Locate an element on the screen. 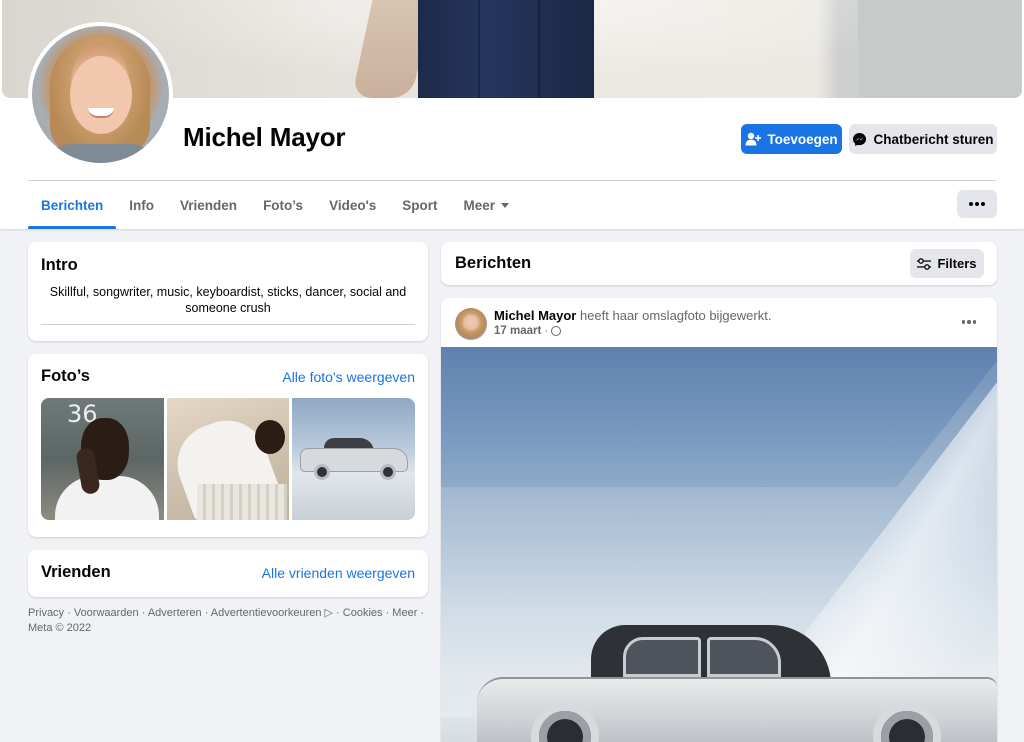 The width and height of the screenshot is (1024, 742). post-action-text: heeft haar omslagfoto bijgewerkt. is located at coordinates (674, 315).